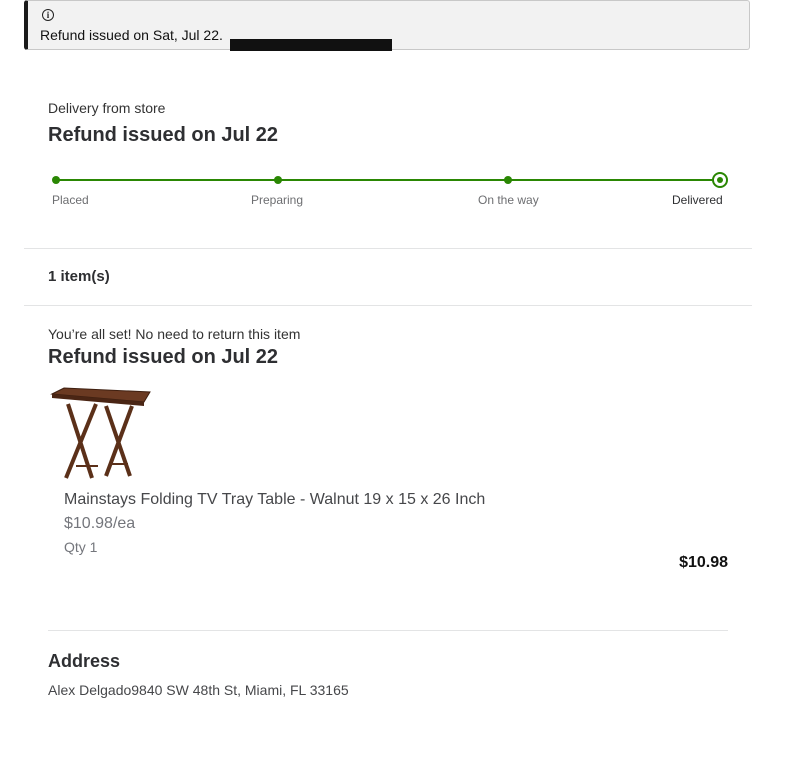 Image resolution: width=800 pixels, height=766 pixels. Describe the element at coordinates (100, 523) in the screenshot. I see `product-unit-price: $10.98/ea` at that location.